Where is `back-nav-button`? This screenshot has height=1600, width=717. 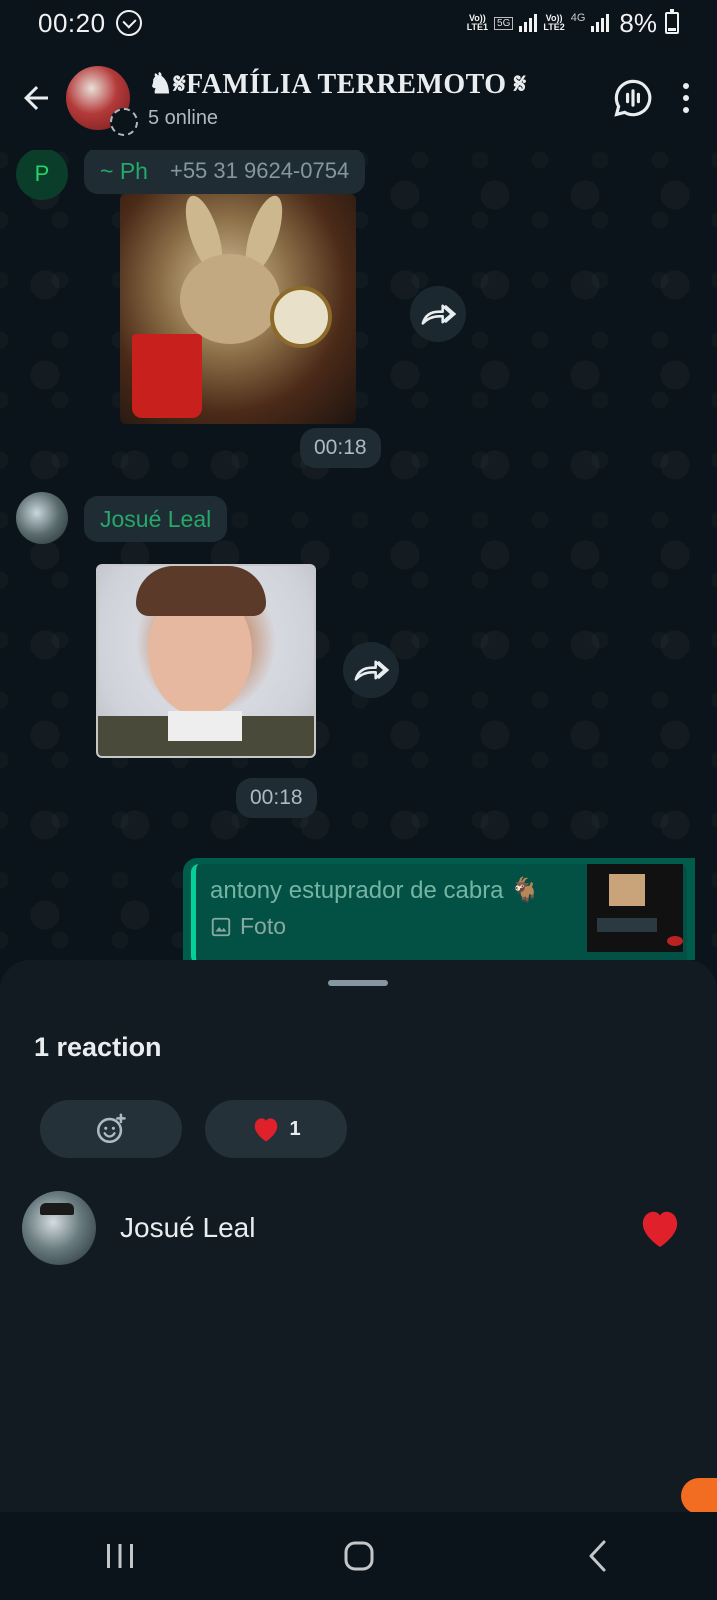 back-nav-button is located at coordinates (598, 1556).